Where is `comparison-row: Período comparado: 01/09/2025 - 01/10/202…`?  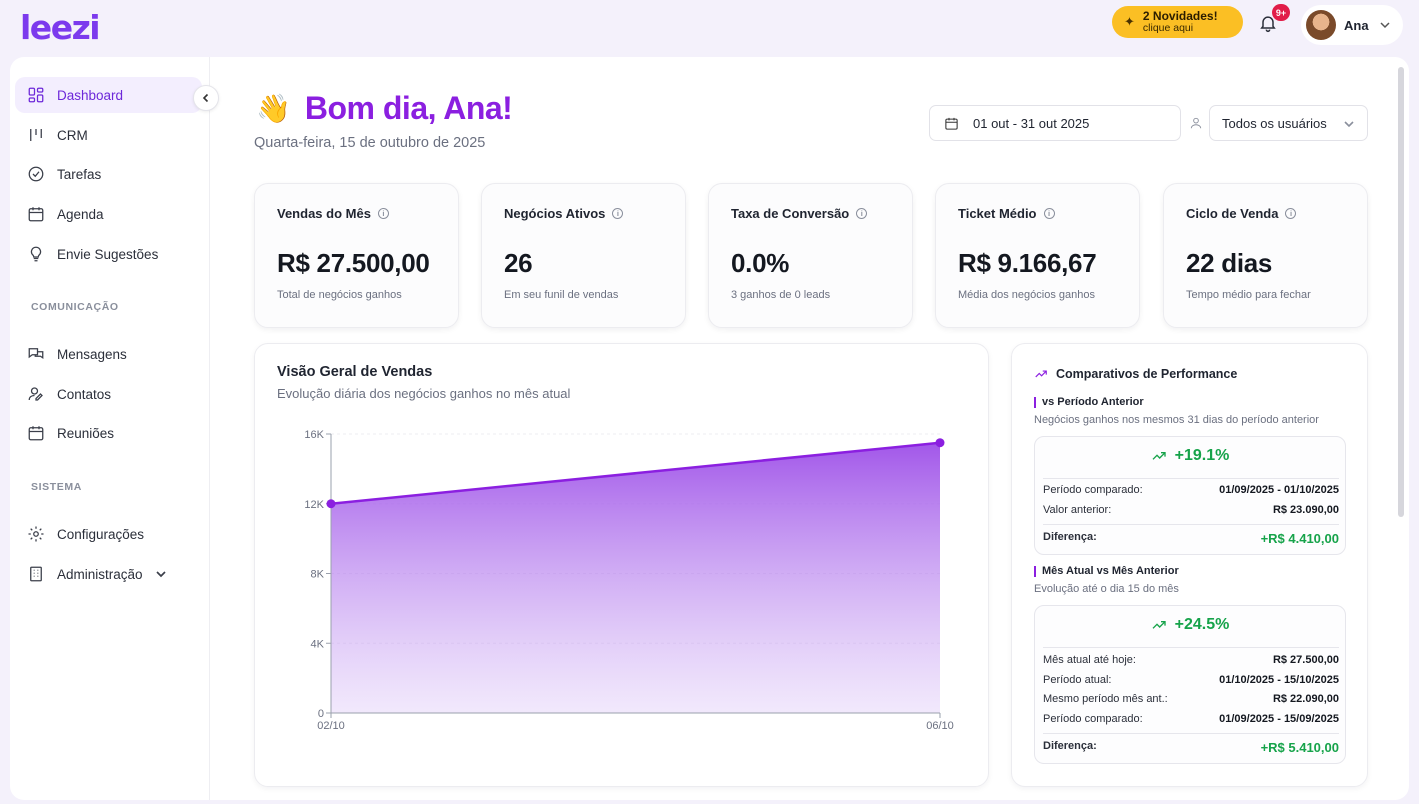 comparison-row: Período comparado: 01/09/2025 - 01/10/202… is located at coordinates (1191, 490).